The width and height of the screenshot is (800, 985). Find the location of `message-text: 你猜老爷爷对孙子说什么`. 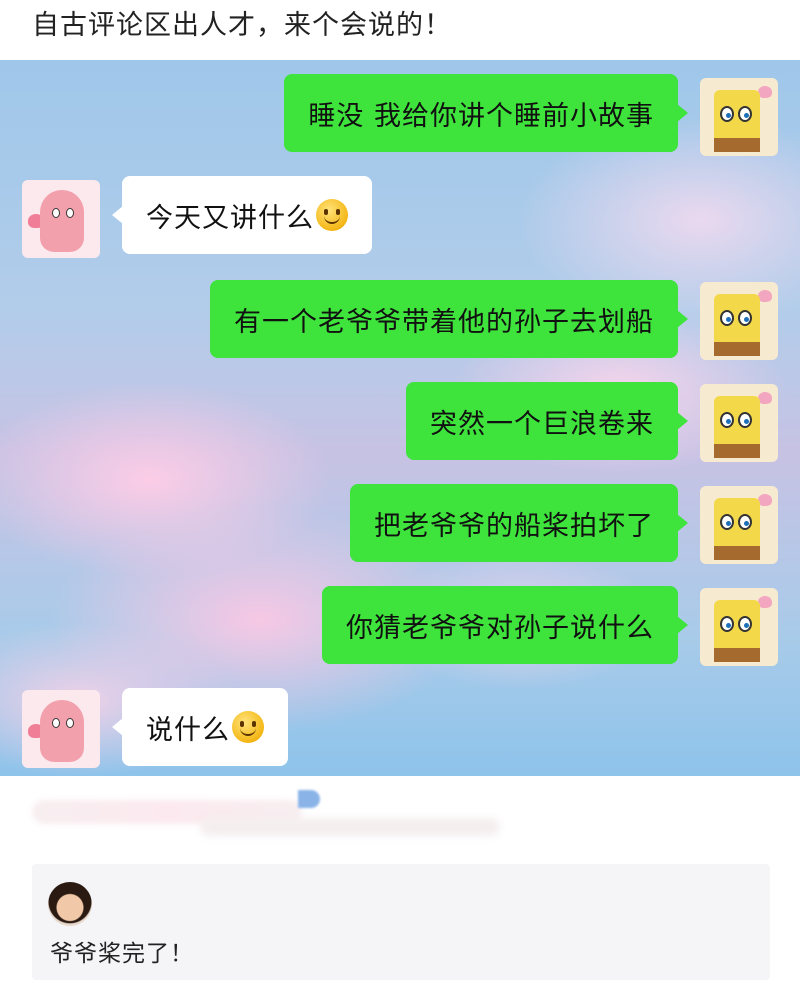

message-text: 你猜老爷爷对孙子说什么 is located at coordinates (500, 628).